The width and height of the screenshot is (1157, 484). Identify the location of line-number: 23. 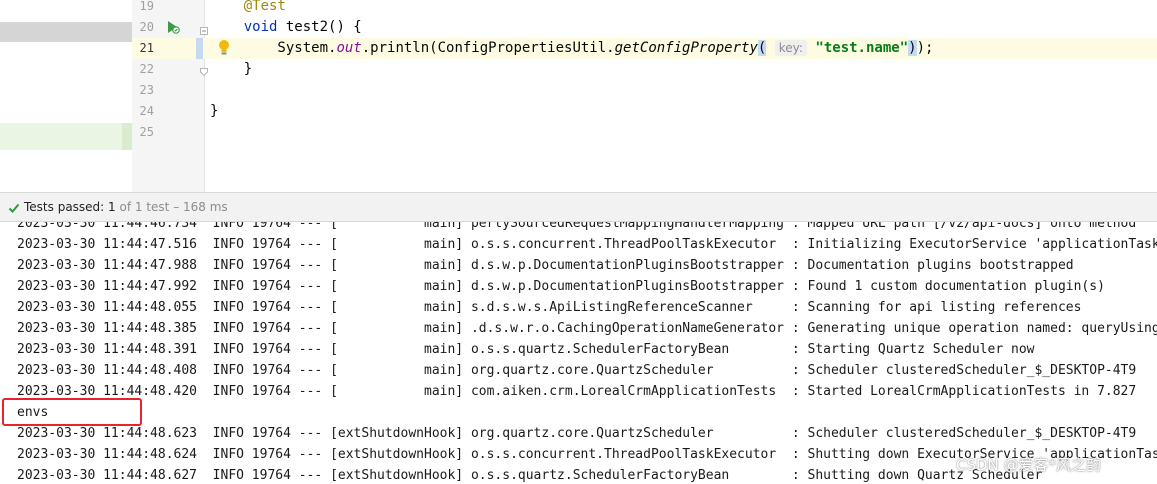
(146, 90).